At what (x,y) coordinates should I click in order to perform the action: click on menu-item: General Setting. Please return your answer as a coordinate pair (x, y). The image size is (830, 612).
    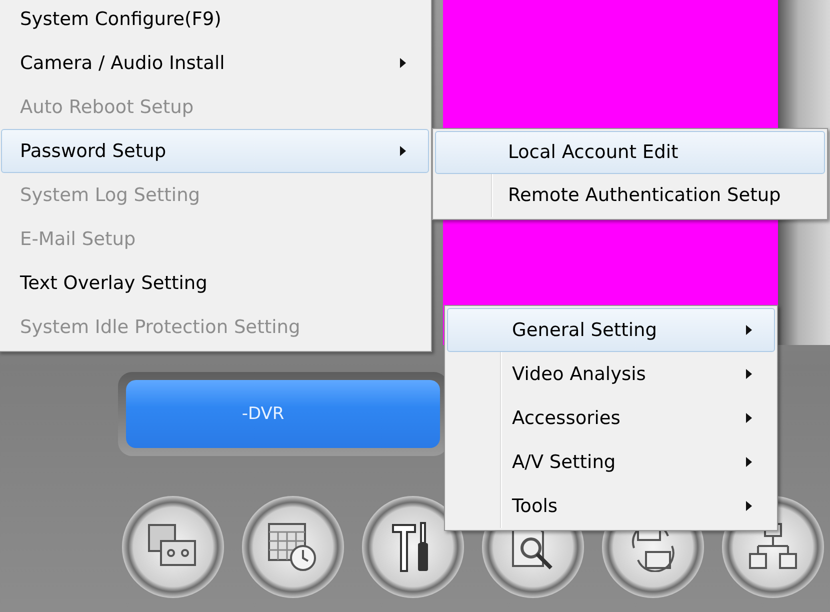
    Looking at the image, I should click on (611, 330).